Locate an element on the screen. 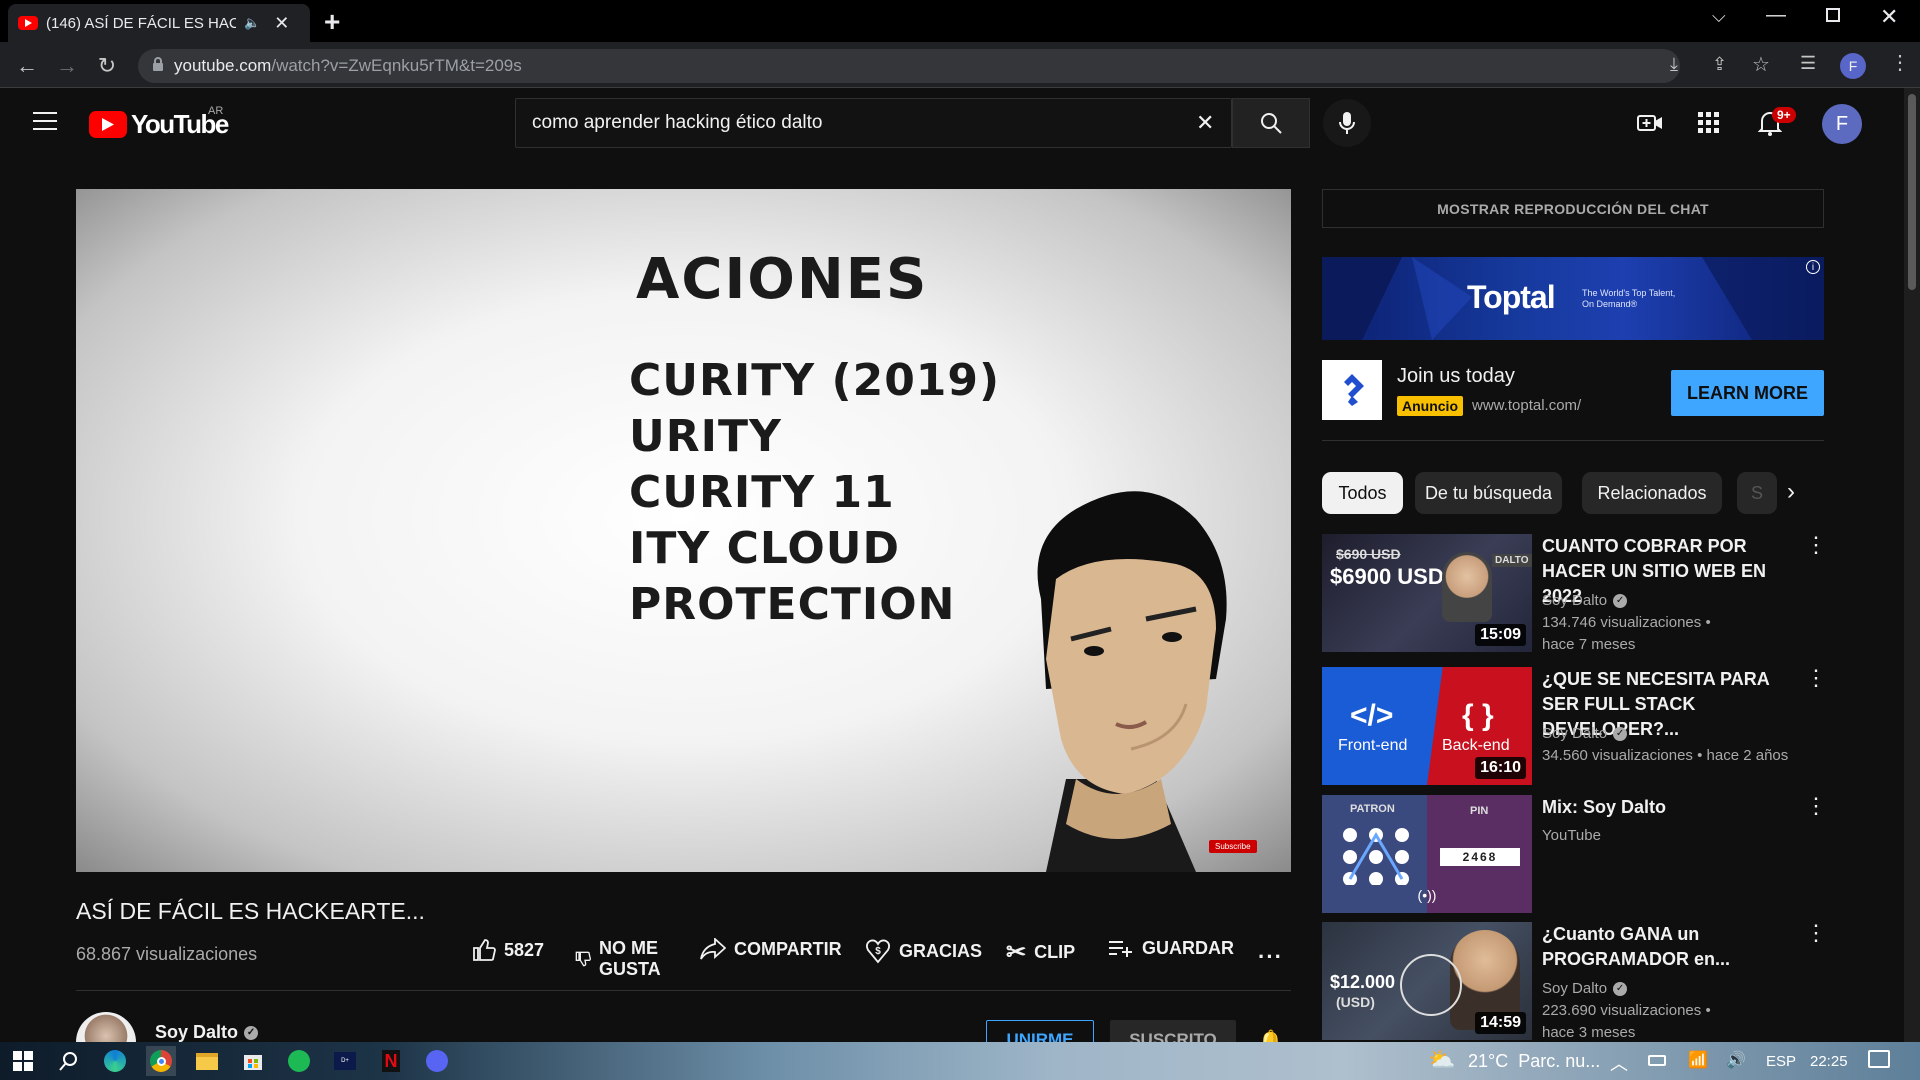 The height and width of the screenshot is (1080, 1920). page-scrollbar is located at coordinates (1912, 565).